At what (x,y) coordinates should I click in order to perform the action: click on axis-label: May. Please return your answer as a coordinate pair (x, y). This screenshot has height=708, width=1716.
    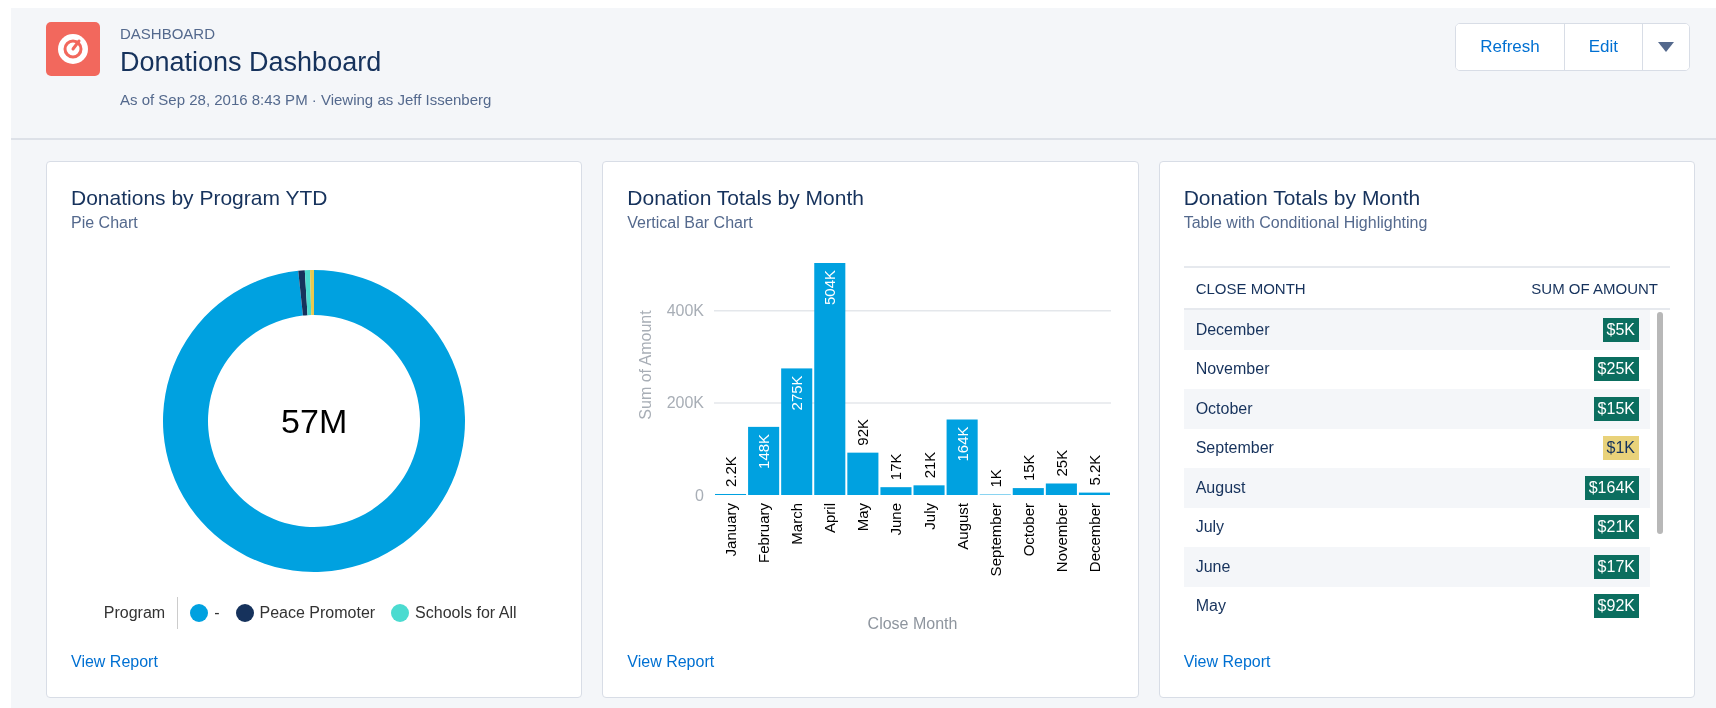
    Looking at the image, I should click on (863, 517).